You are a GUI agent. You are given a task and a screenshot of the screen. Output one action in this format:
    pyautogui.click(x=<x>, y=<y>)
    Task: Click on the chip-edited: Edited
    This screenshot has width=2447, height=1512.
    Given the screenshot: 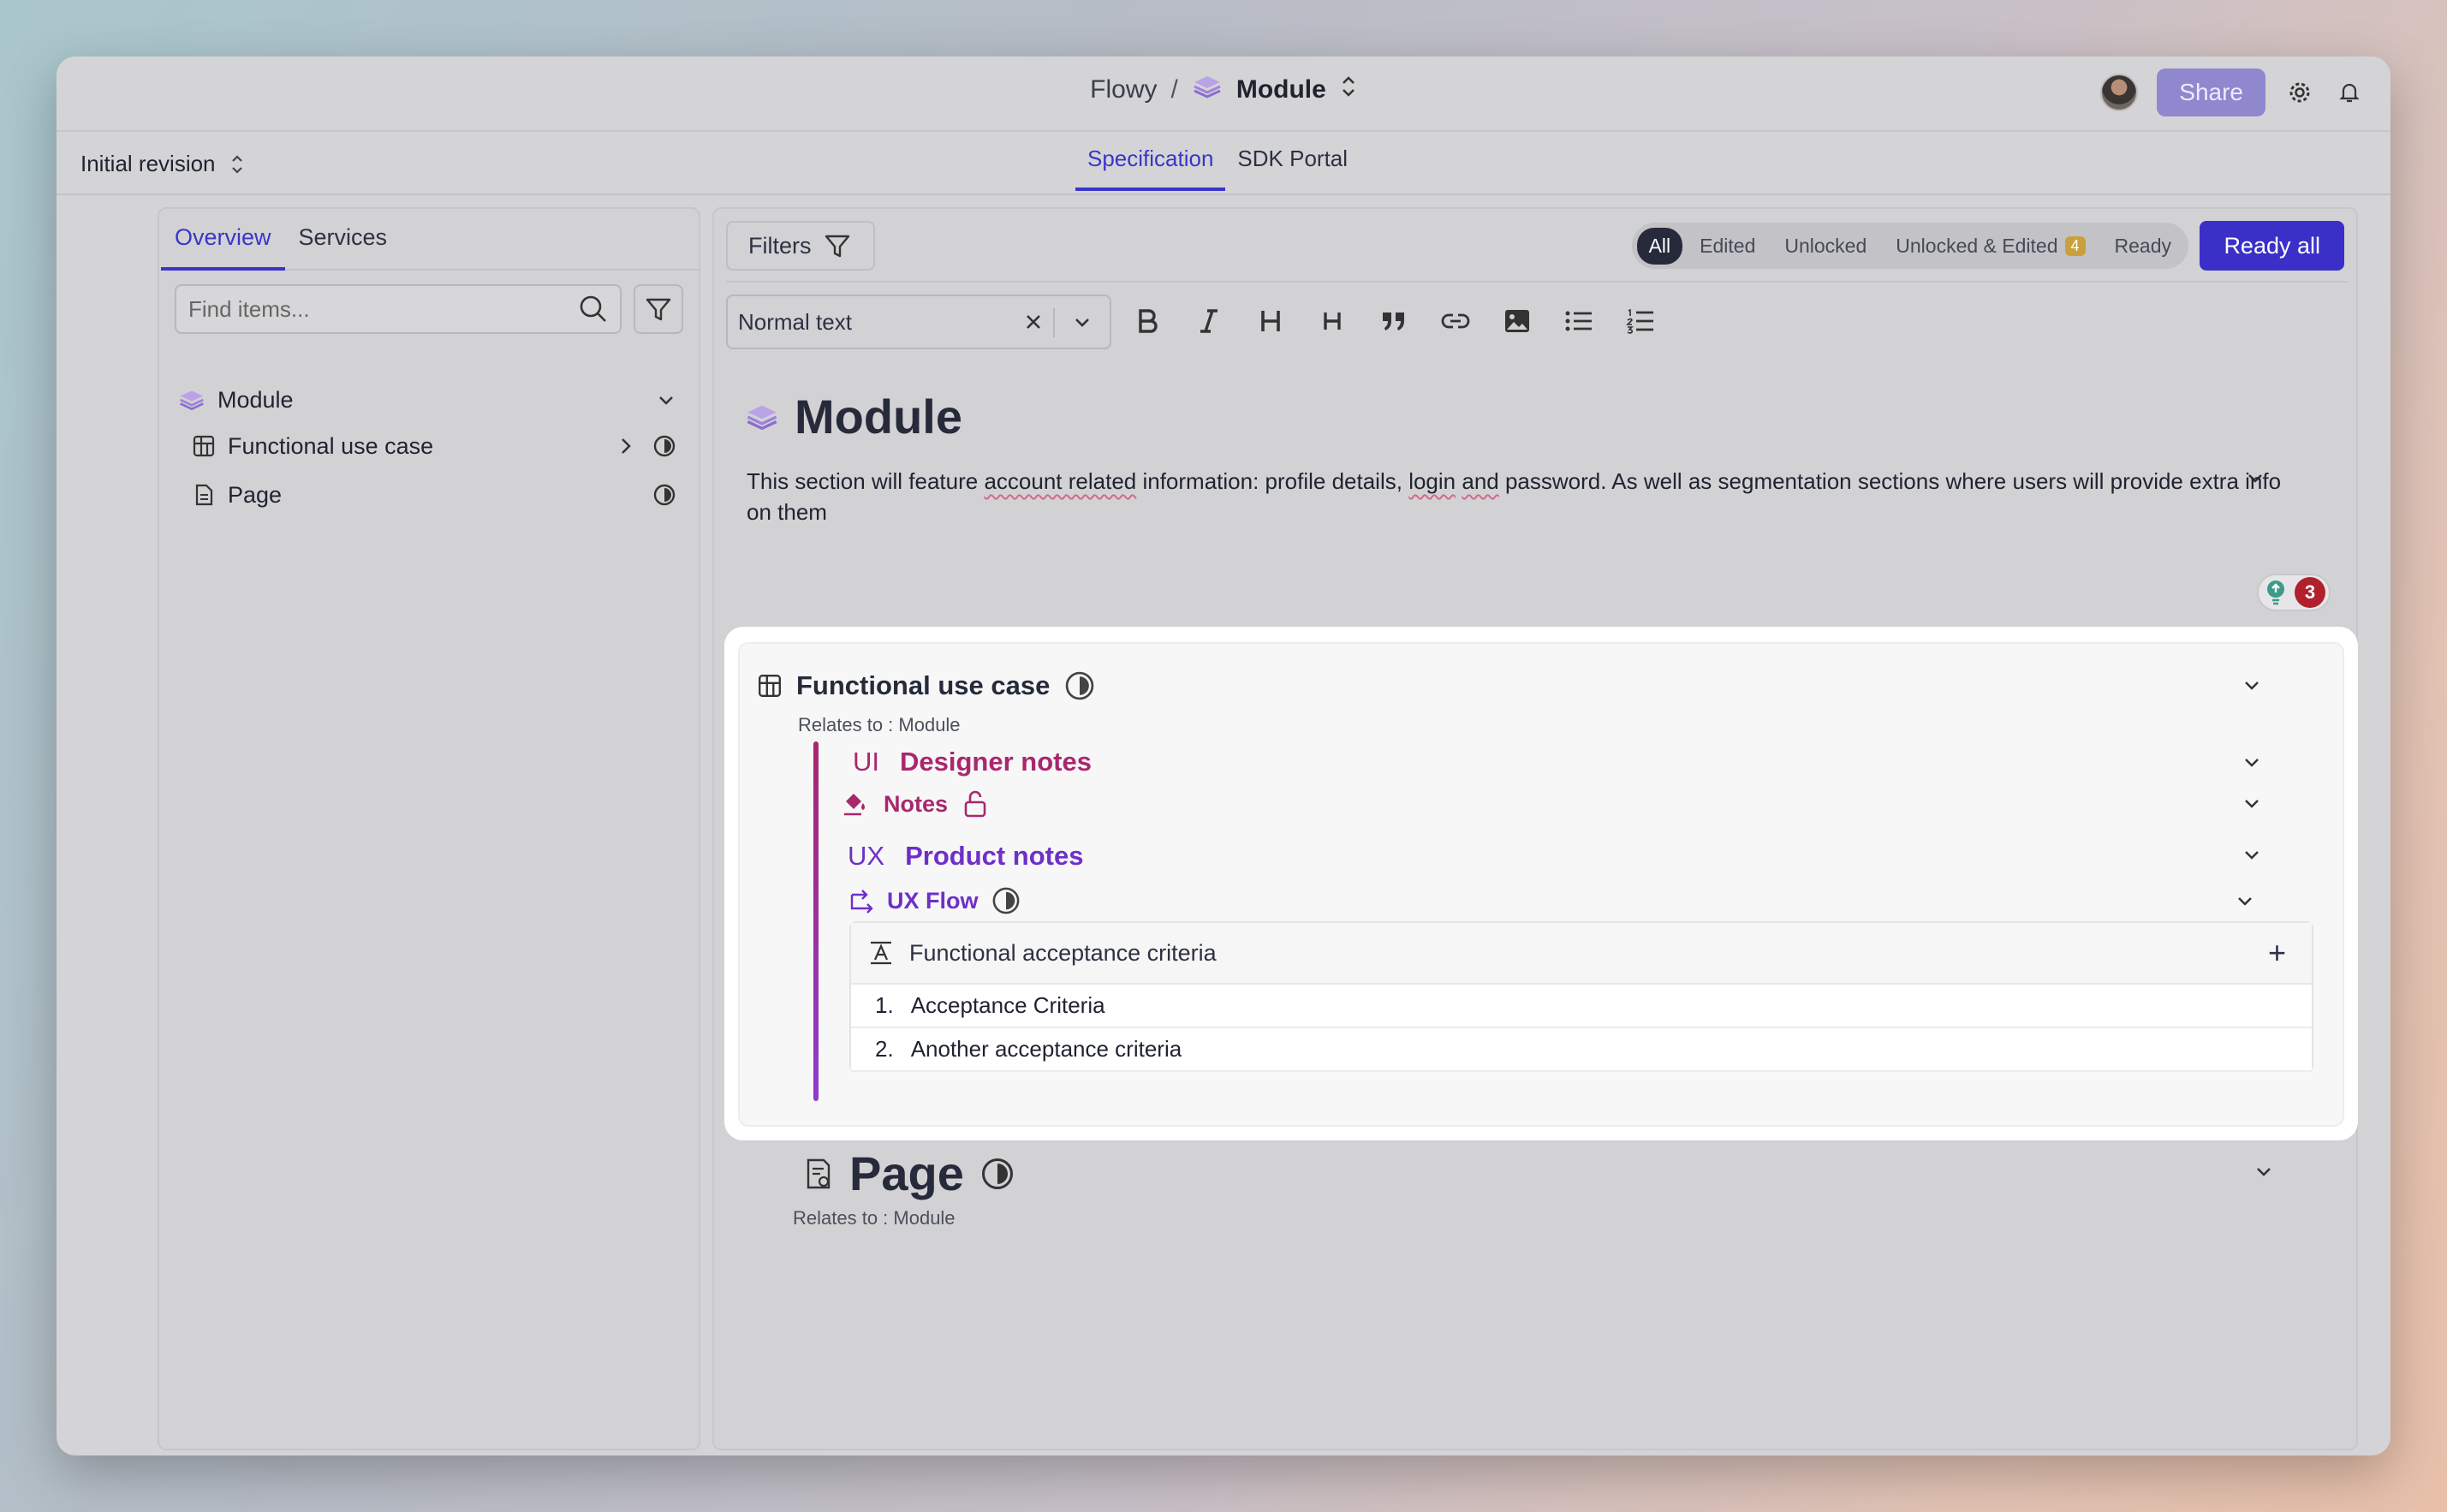 What is the action you would take?
    pyautogui.click(x=1727, y=246)
    